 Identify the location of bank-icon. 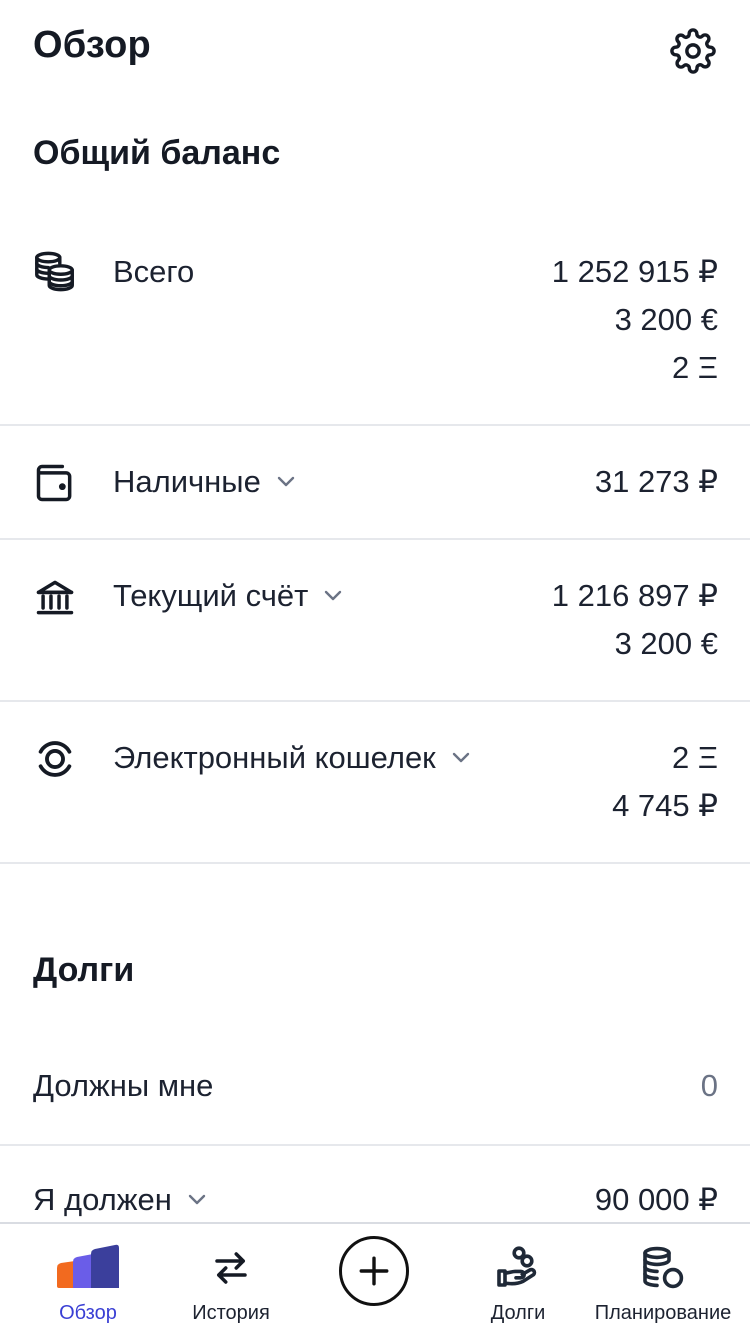
(55, 597).